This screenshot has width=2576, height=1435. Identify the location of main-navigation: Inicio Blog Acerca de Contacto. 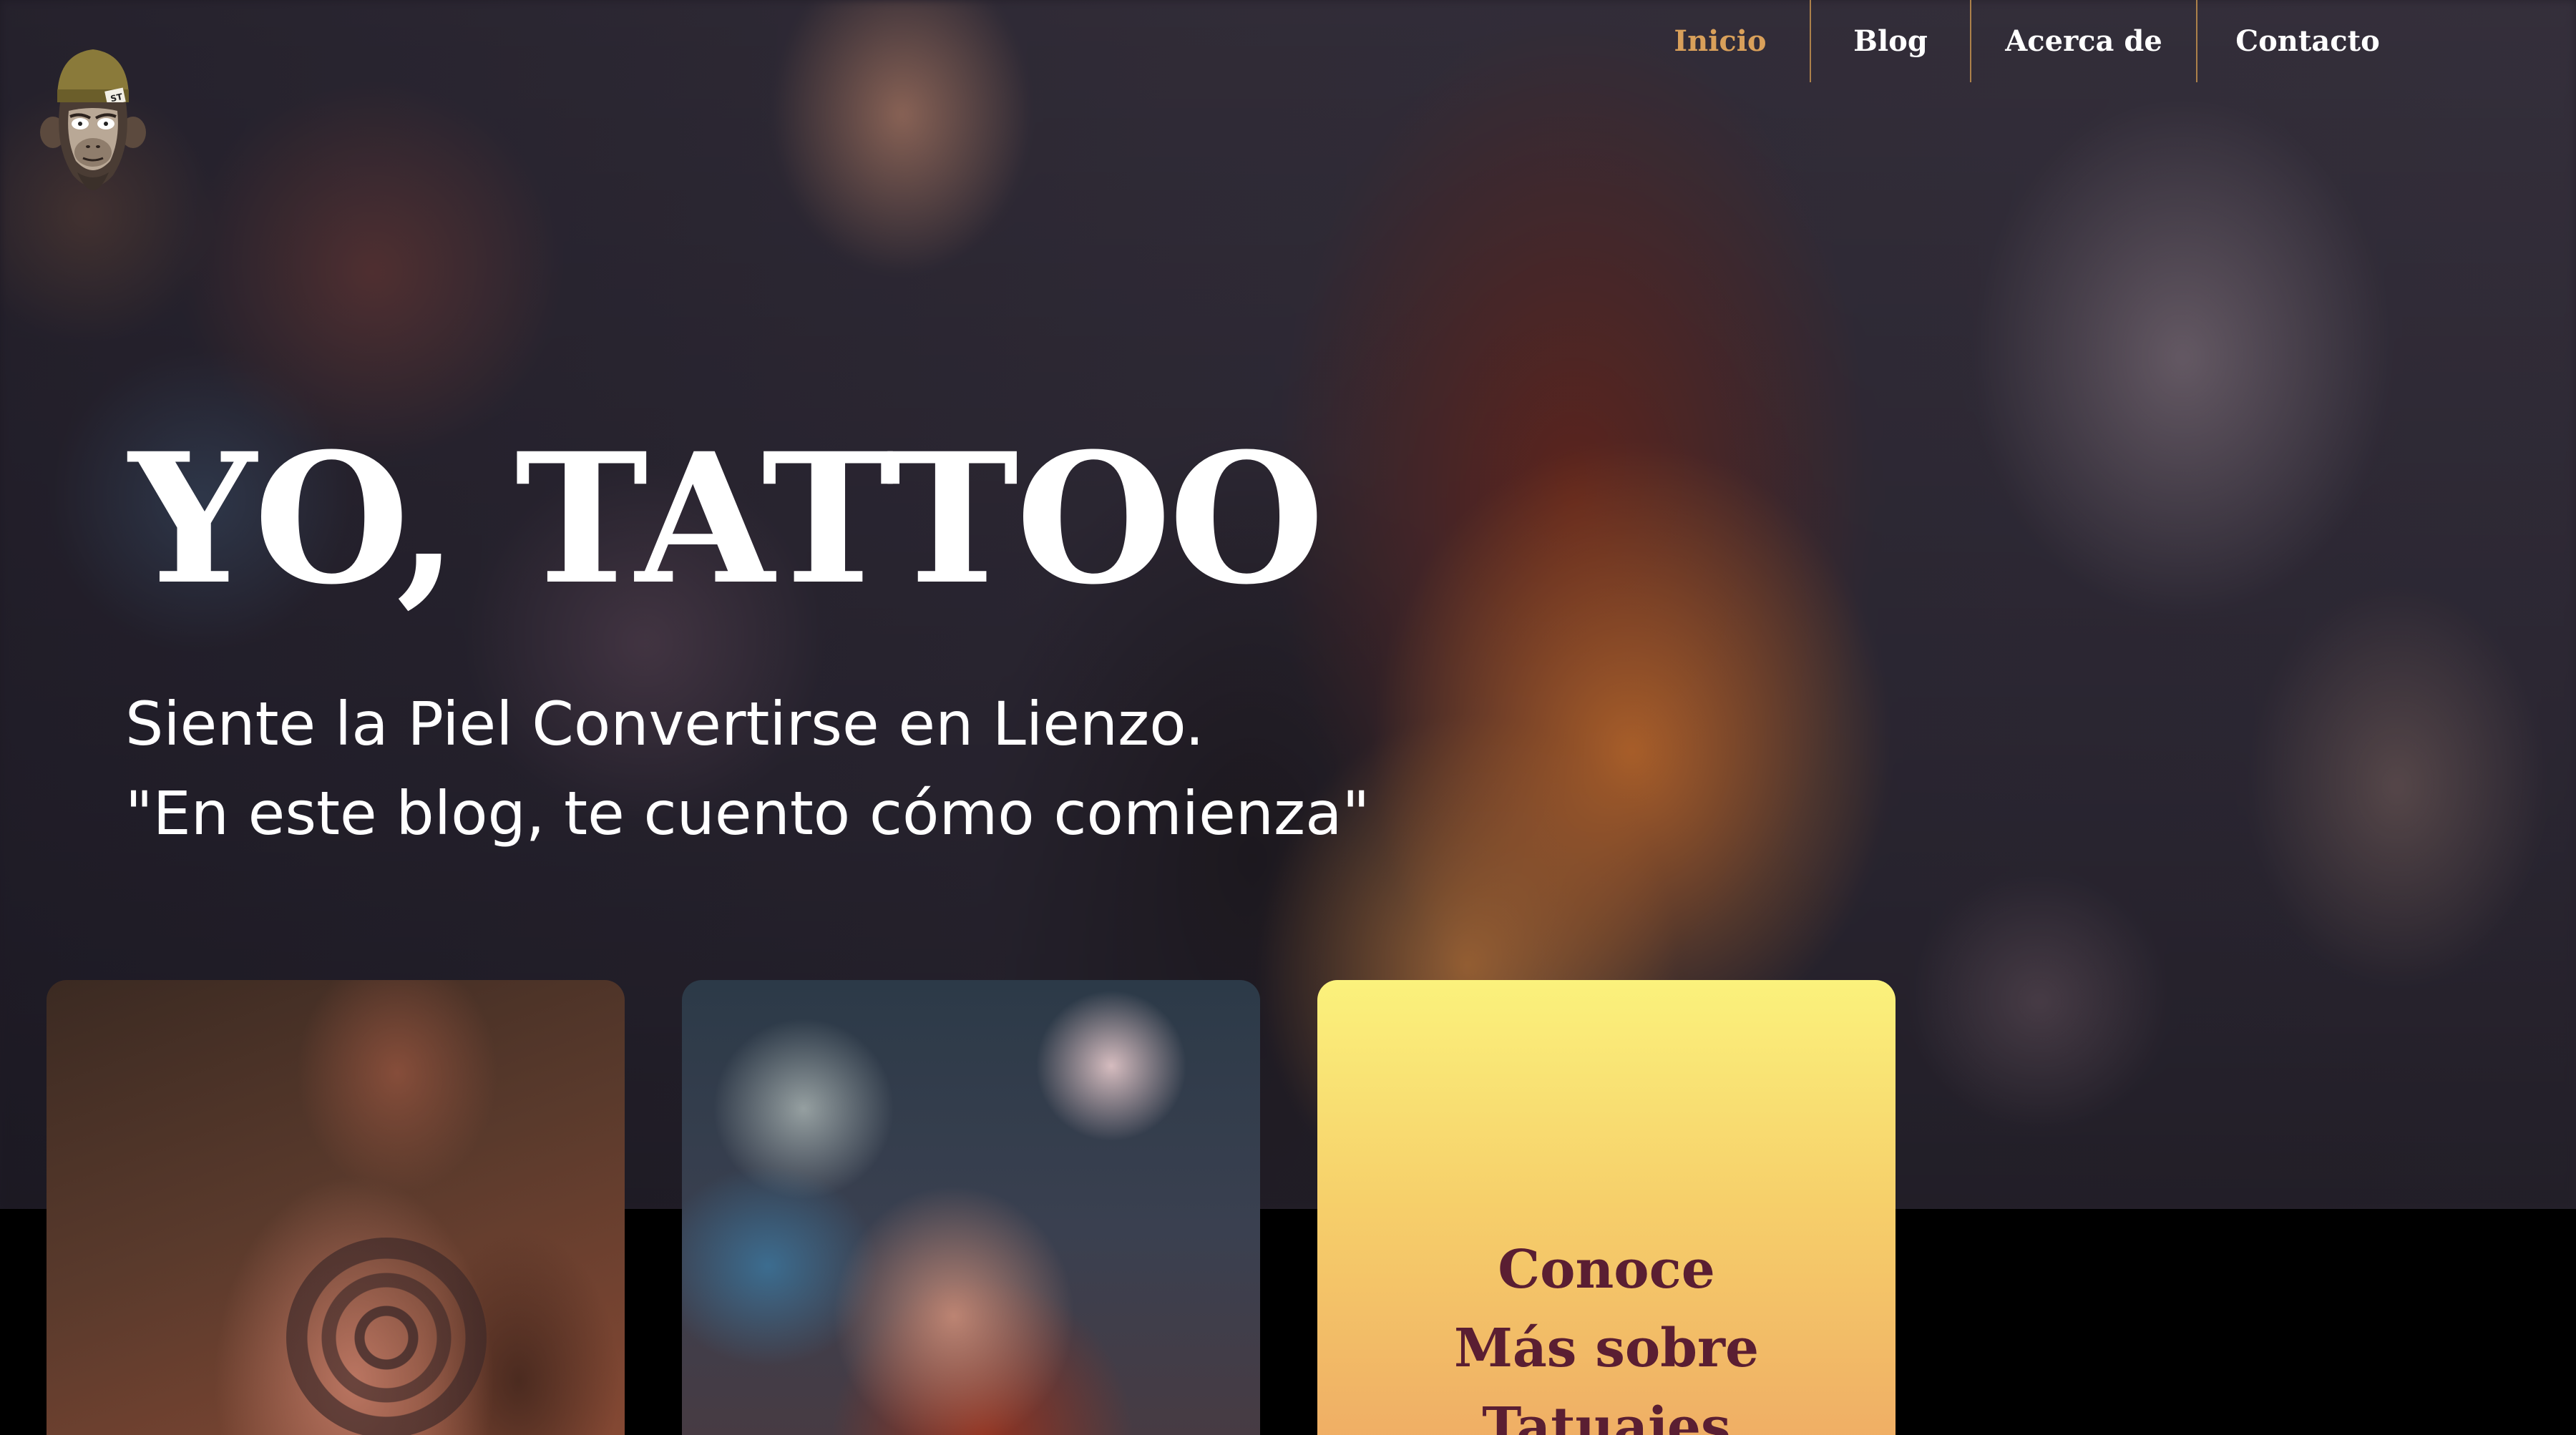
(2103, 41).